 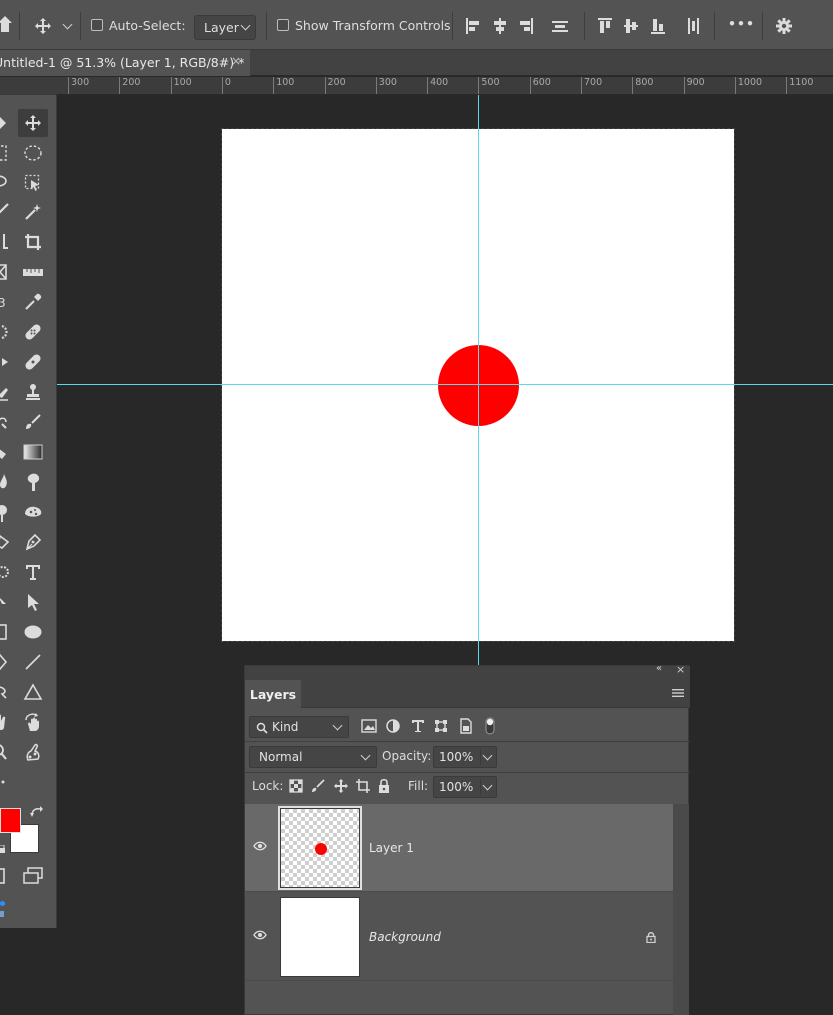 What do you see at coordinates (341, 786) in the screenshot?
I see `lock-position-icon` at bounding box center [341, 786].